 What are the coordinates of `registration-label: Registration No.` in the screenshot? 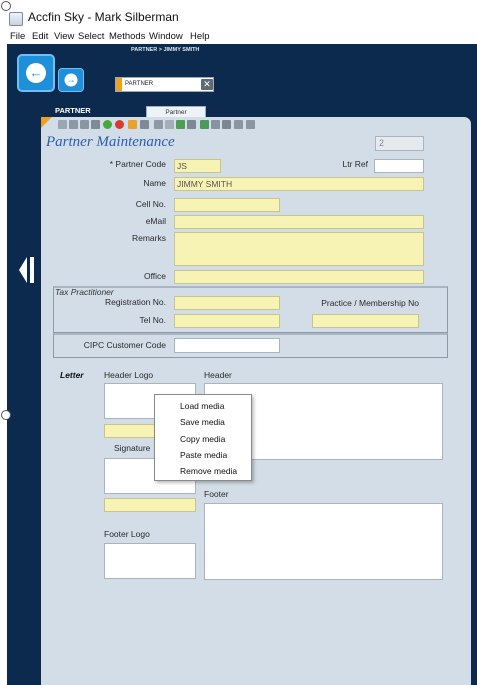 It's located at (135, 302).